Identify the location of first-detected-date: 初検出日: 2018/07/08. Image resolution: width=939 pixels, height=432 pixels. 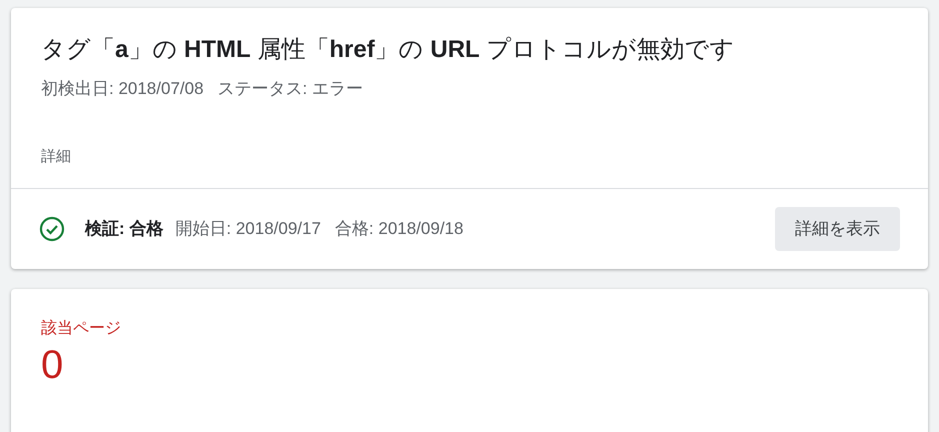
(122, 89).